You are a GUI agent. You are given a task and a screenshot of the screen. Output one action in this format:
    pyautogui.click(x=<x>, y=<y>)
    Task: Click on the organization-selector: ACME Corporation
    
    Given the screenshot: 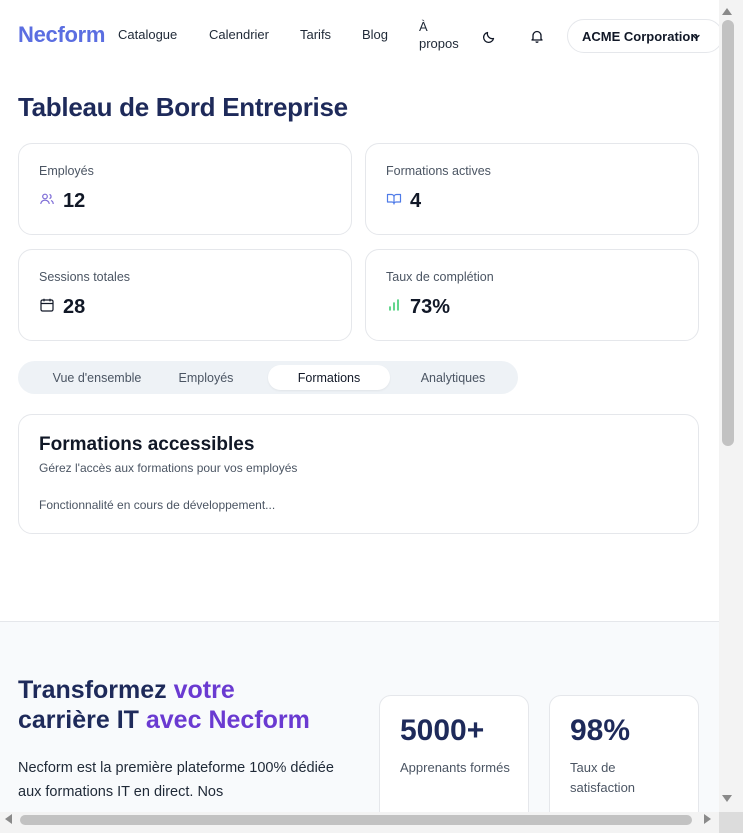 What is the action you would take?
    pyautogui.click(x=643, y=36)
    